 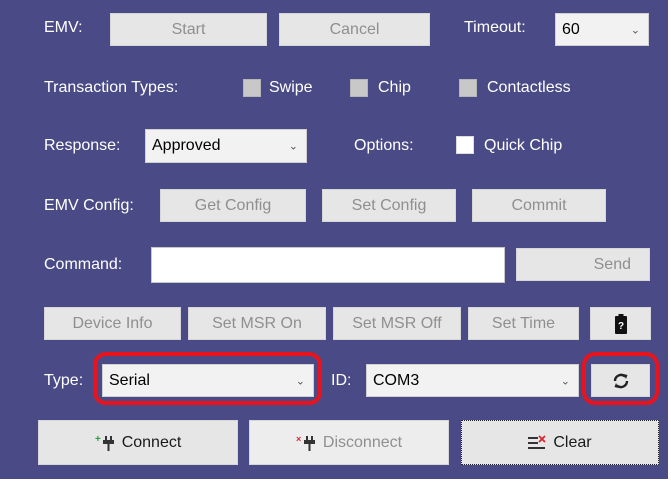 What do you see at coordinates (328, 265) in the screenshot?
I see `command-input` at bounding box center [328, 265].